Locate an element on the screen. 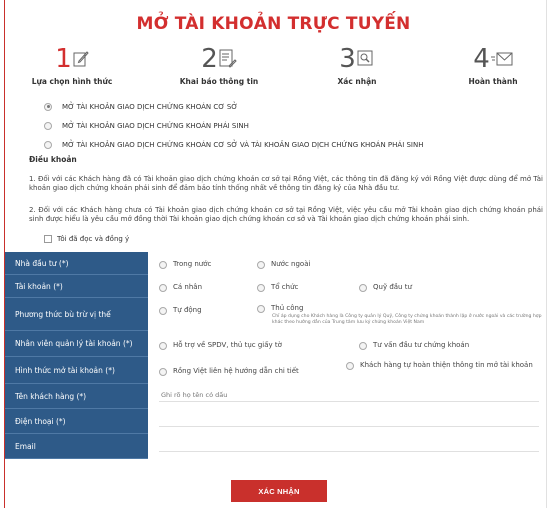 The image size is (547, 508). account-individual-option: Cá nhân is located at coordinates (180, 287).